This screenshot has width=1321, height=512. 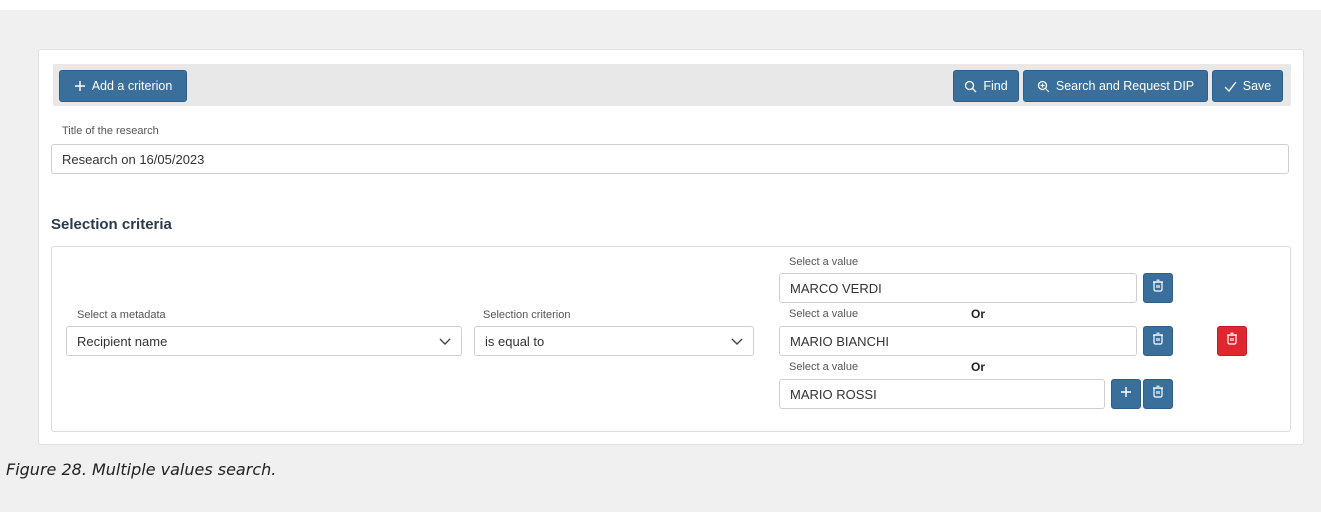 What do you see at coordinates (122, 341) in the screenshot?
I see `metadata-value: Recipient name` at bounding box center [122, 341].